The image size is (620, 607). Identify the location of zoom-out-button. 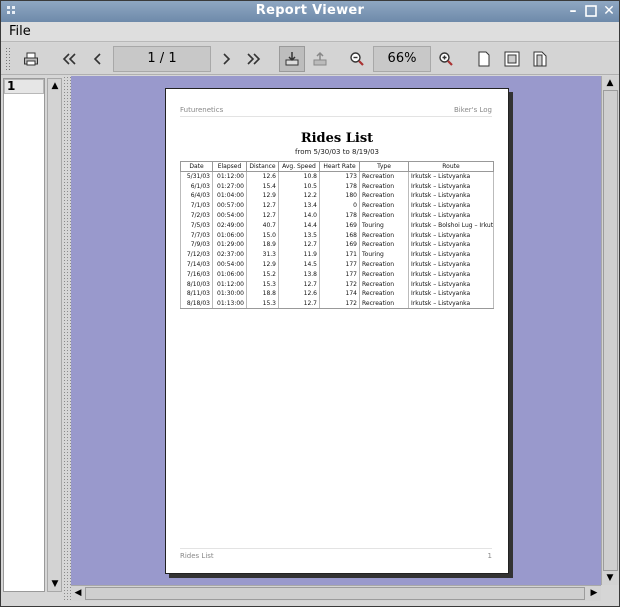
(357, 59).